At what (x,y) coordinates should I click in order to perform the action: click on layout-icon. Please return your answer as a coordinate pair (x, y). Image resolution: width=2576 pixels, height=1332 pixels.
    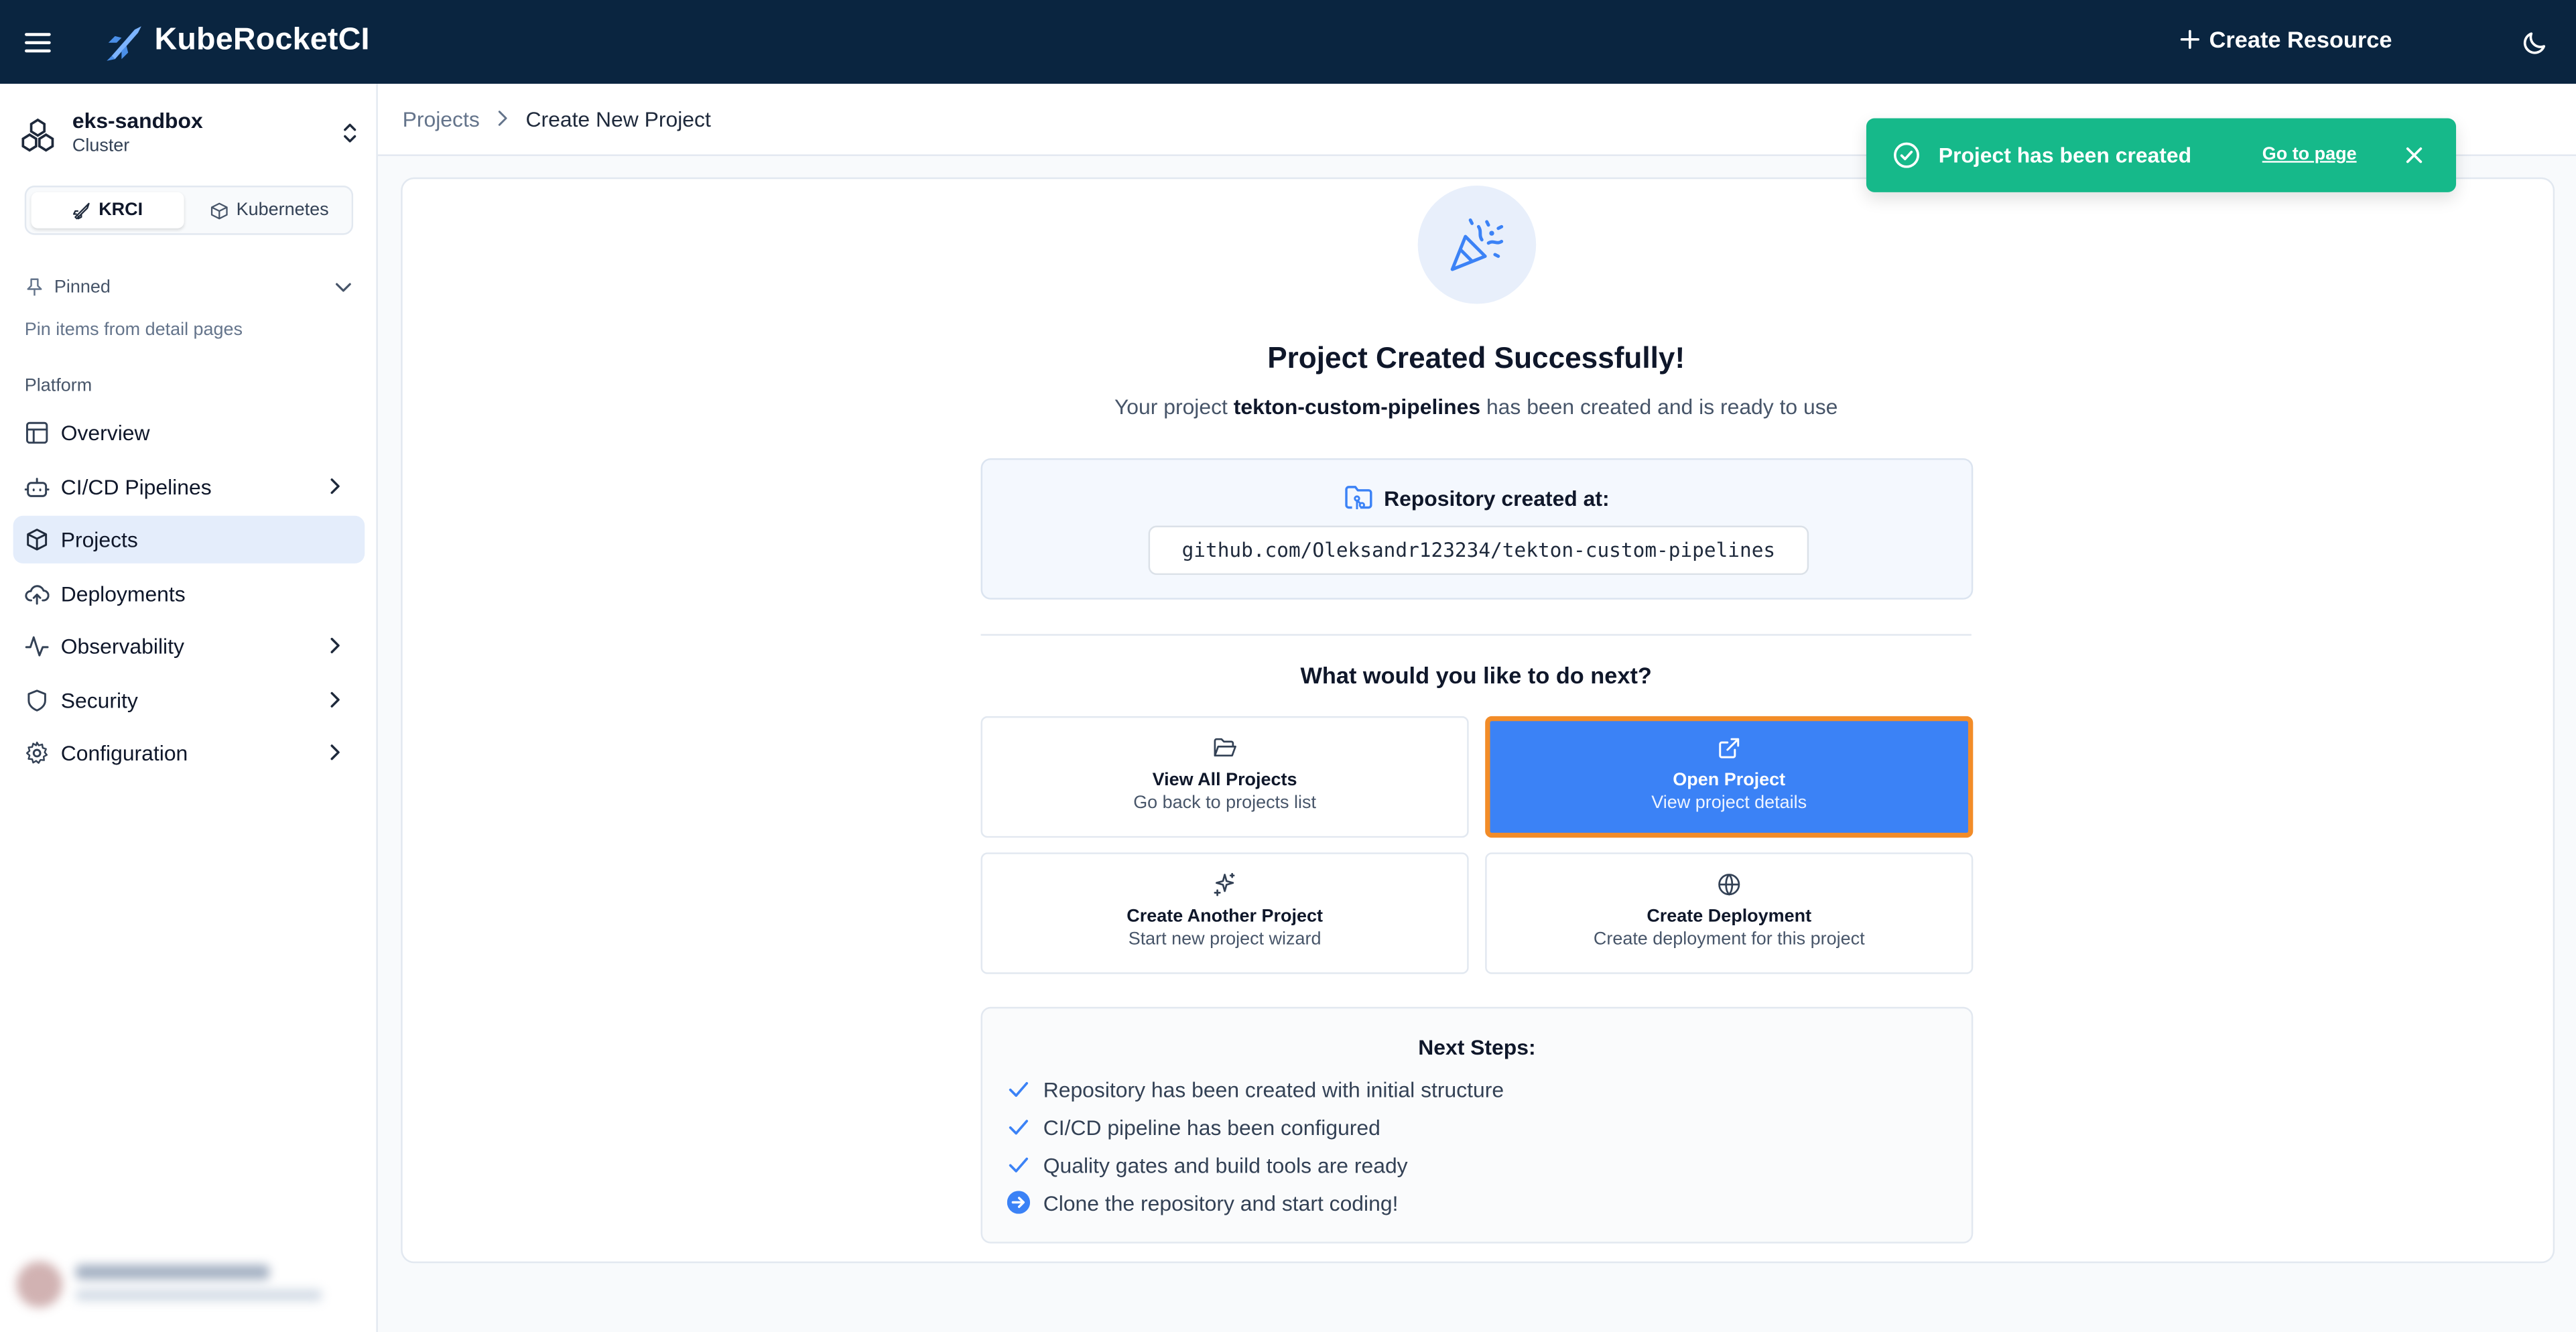
    Looking at the image, I should click on (36, 432).